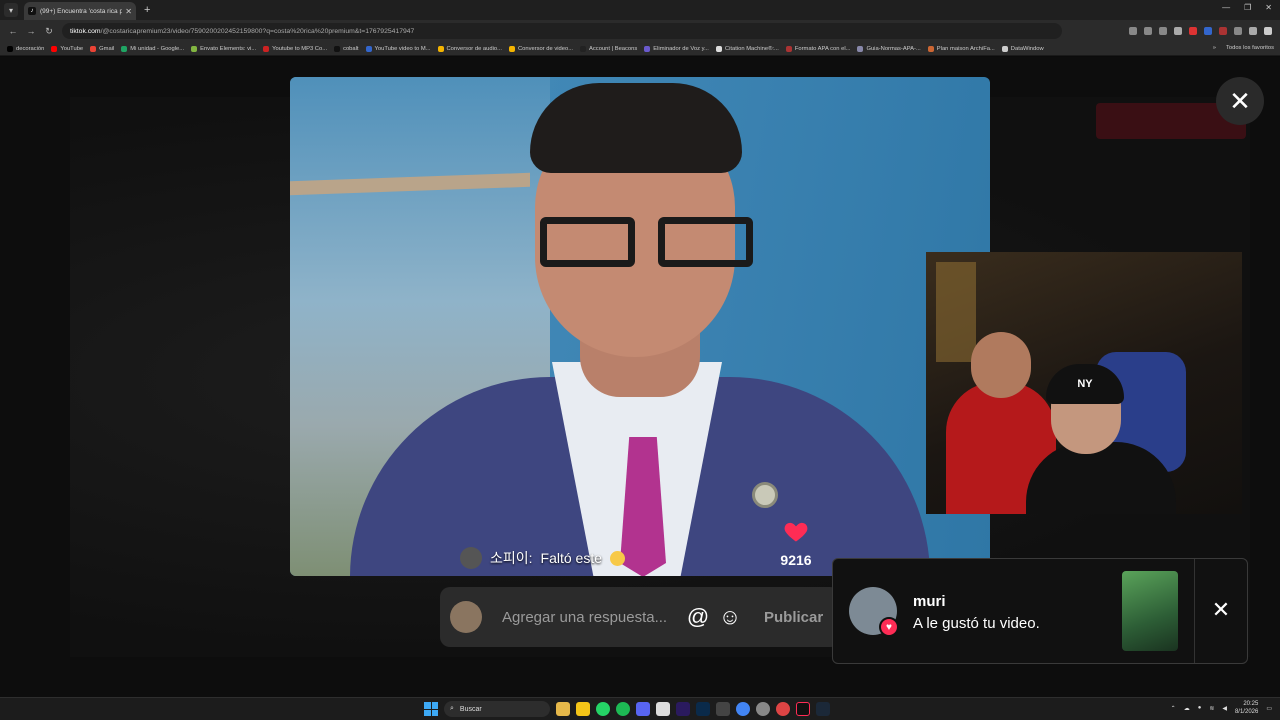  Describe the element at coordinates (1148, 31) in the screenshot. I see `translate-icon` at that location.